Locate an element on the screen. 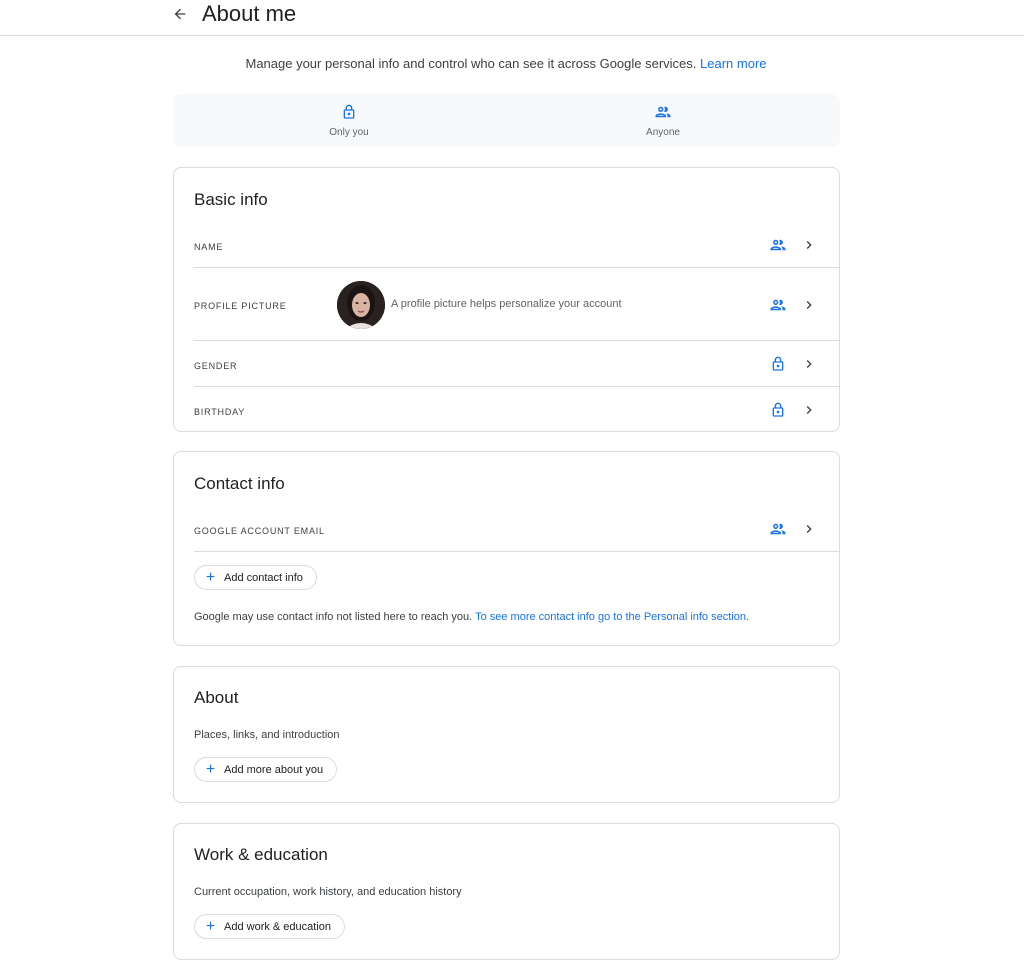  add-work-education-button: + Add work & education is located at coordinates (270, 926).